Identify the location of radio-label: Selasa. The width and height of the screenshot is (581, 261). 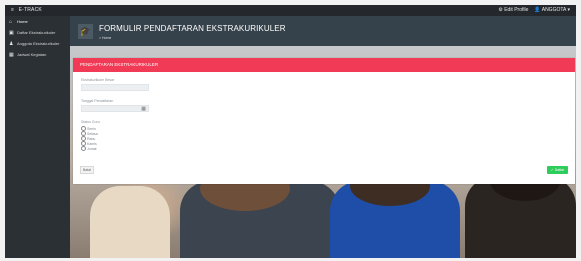
(92, 133).